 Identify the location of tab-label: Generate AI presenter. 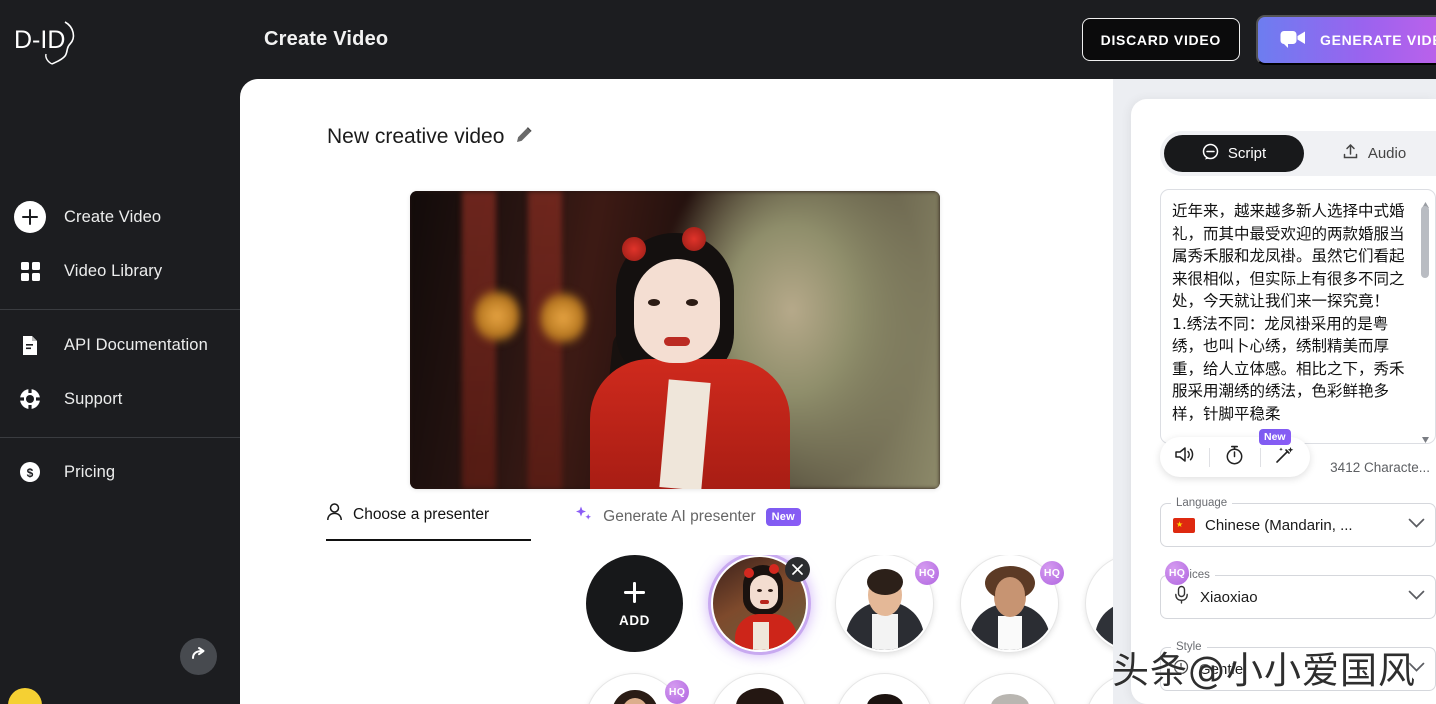
(679, 516).